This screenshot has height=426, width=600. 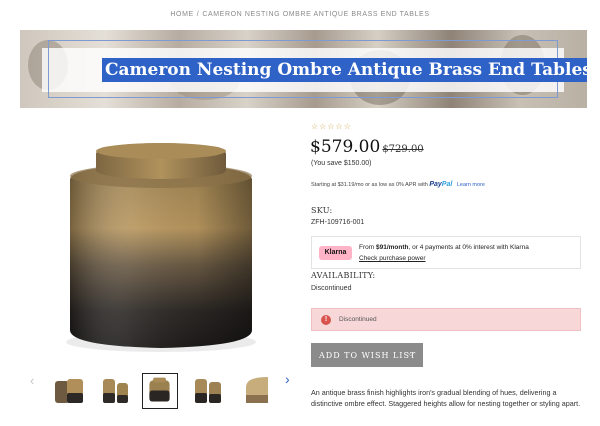 I want to click on sku-label: SKU:, so click(x=322, y=210).